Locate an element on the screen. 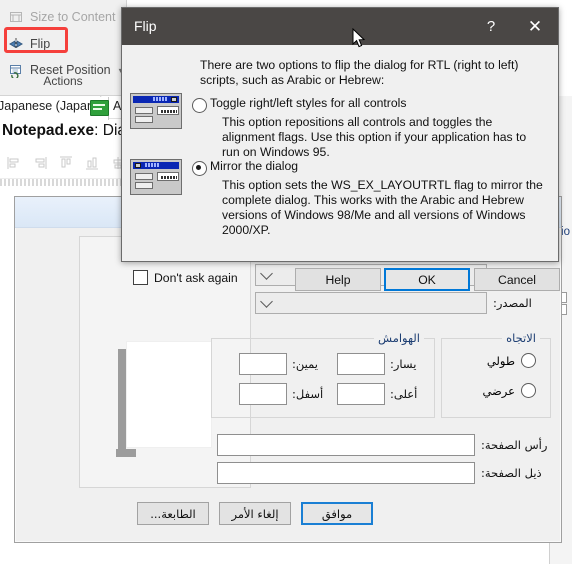  button-label: إلغاء الأمر is located at coordinates (255, 513).